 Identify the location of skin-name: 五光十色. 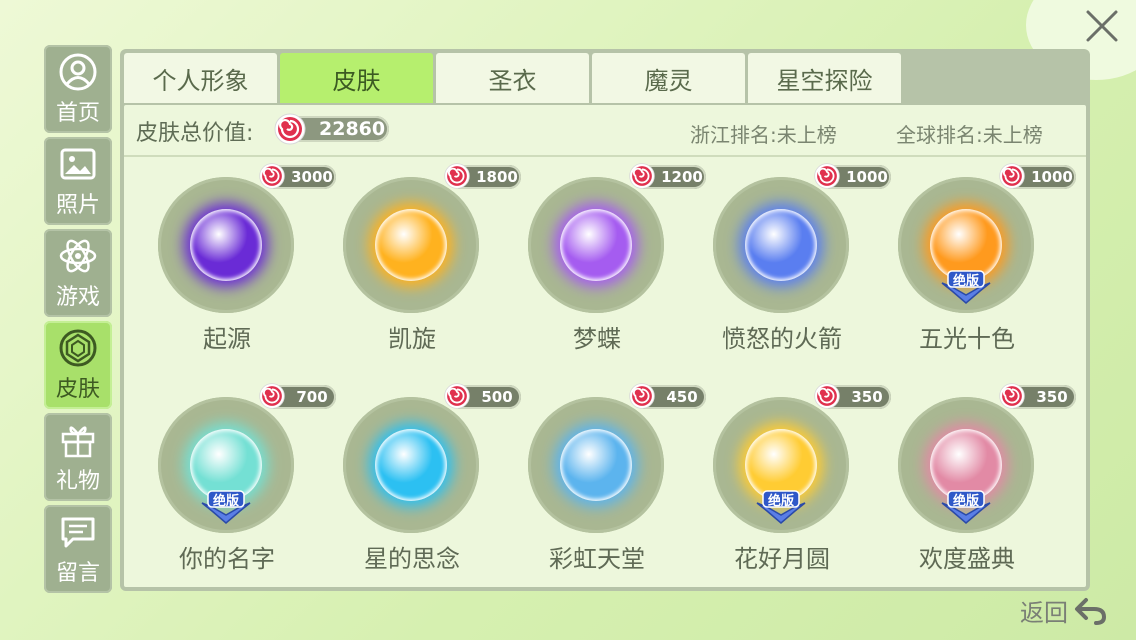
(967, 339).